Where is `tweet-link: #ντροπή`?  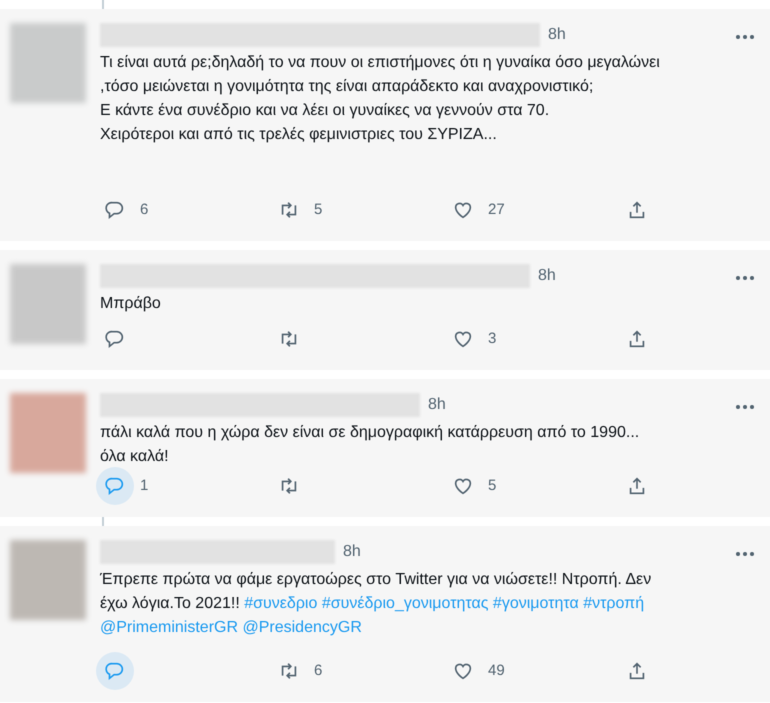
tweet-link: #ντροπή is located at coordinates (613, 603).